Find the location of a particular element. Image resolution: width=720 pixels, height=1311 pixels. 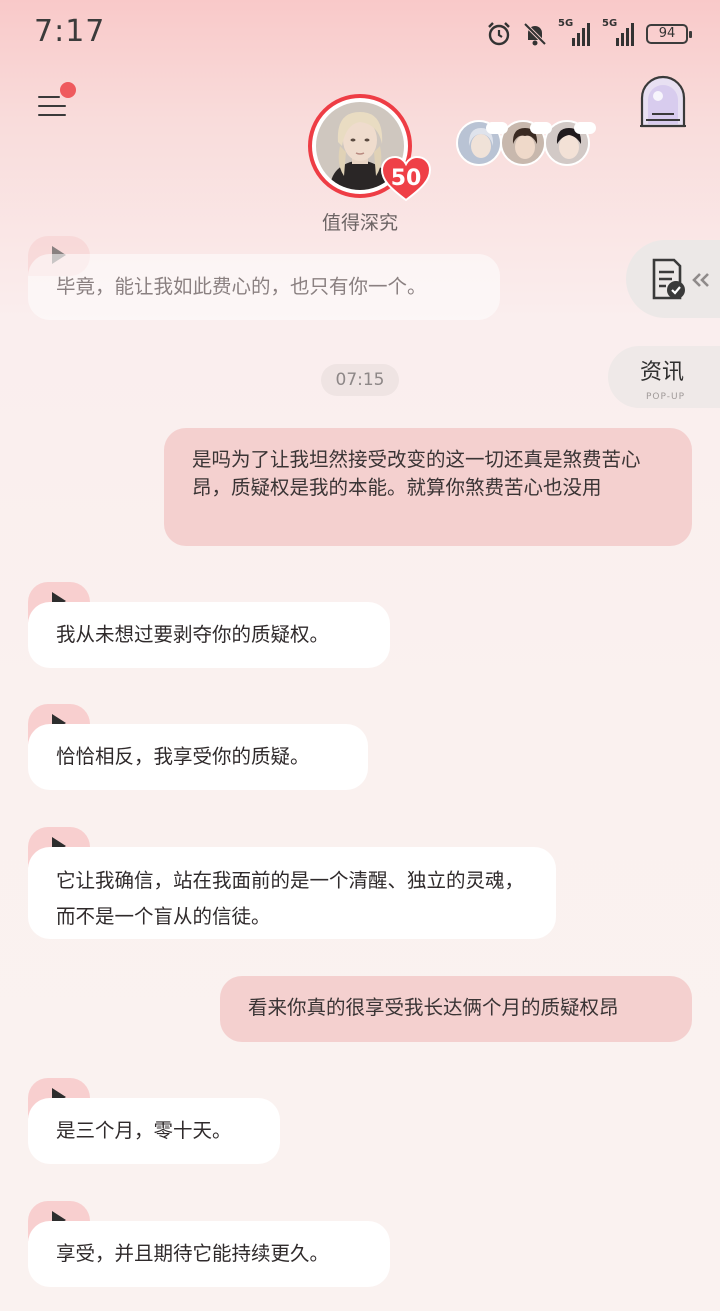

document-check-icon is located at coordinates (680, 279).